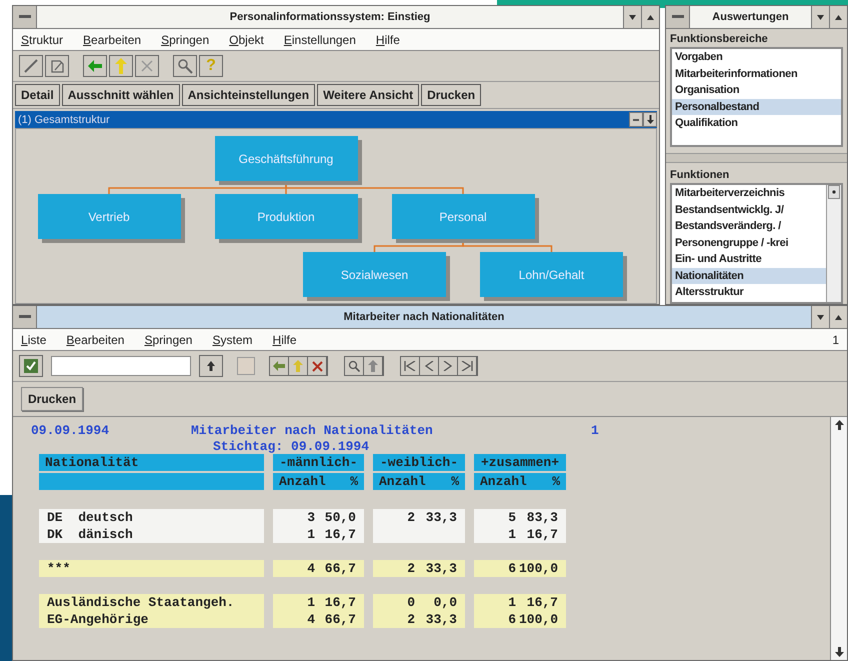  I want to click on window-title: Mitarbeiter nach Nationalitäten, so click(424, 317).